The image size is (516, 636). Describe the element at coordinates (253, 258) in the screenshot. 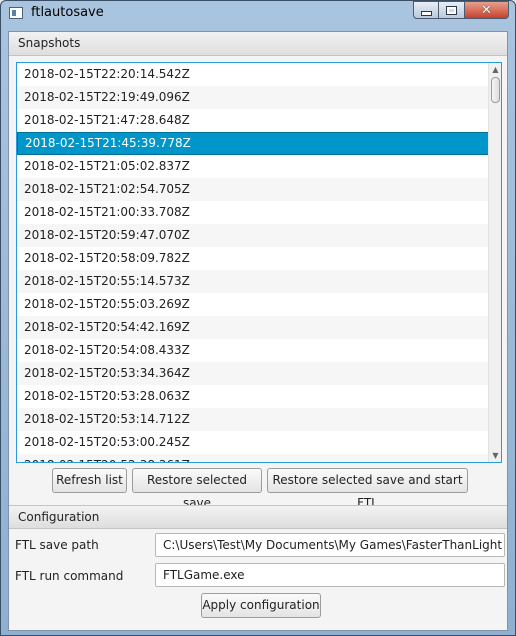

I see `snapshot-list-item: 2018-02-15T20:58:09.782Z` at that location.